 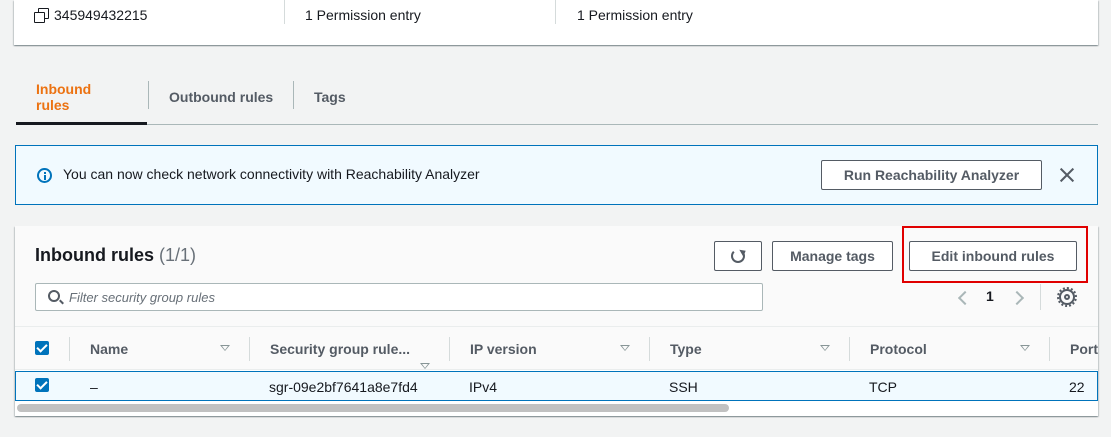 I want to click on tab-outbound-rules: Outbound rules, so click(x=221, y=97).